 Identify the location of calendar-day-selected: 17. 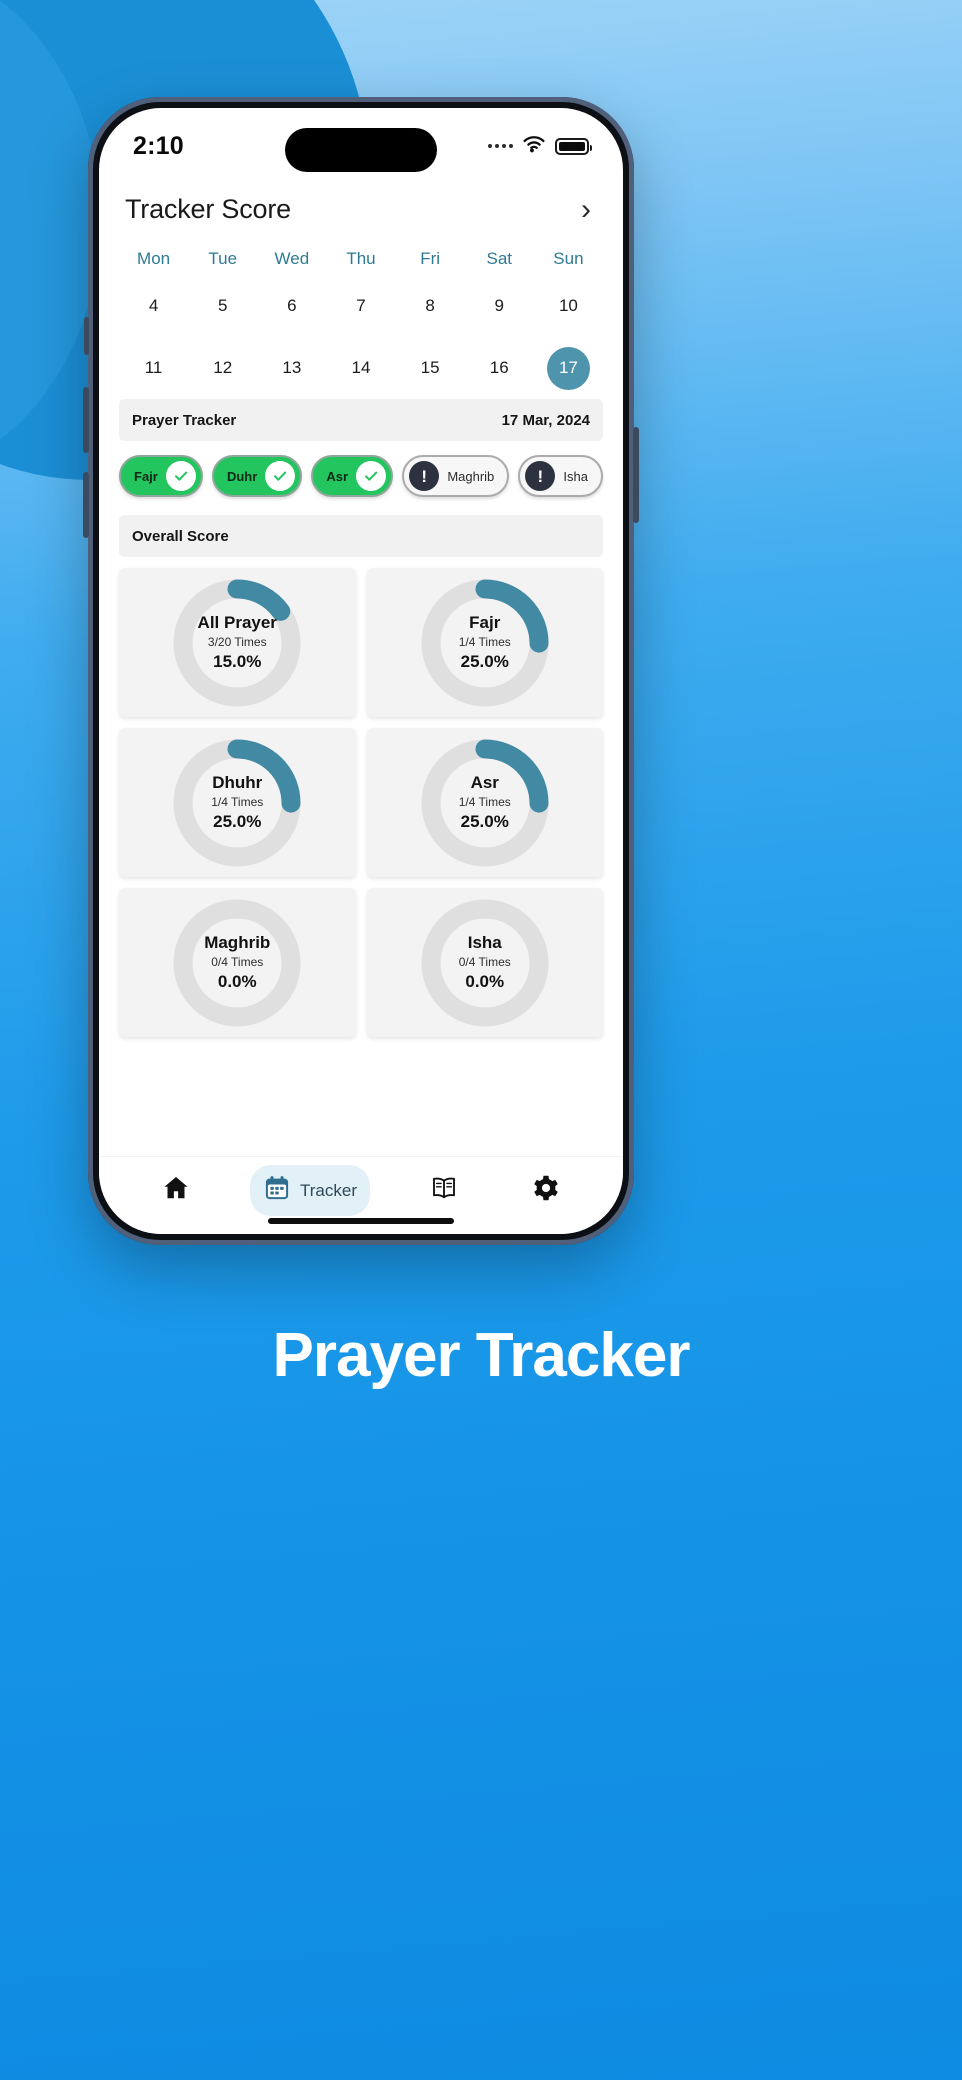
(568, 368).